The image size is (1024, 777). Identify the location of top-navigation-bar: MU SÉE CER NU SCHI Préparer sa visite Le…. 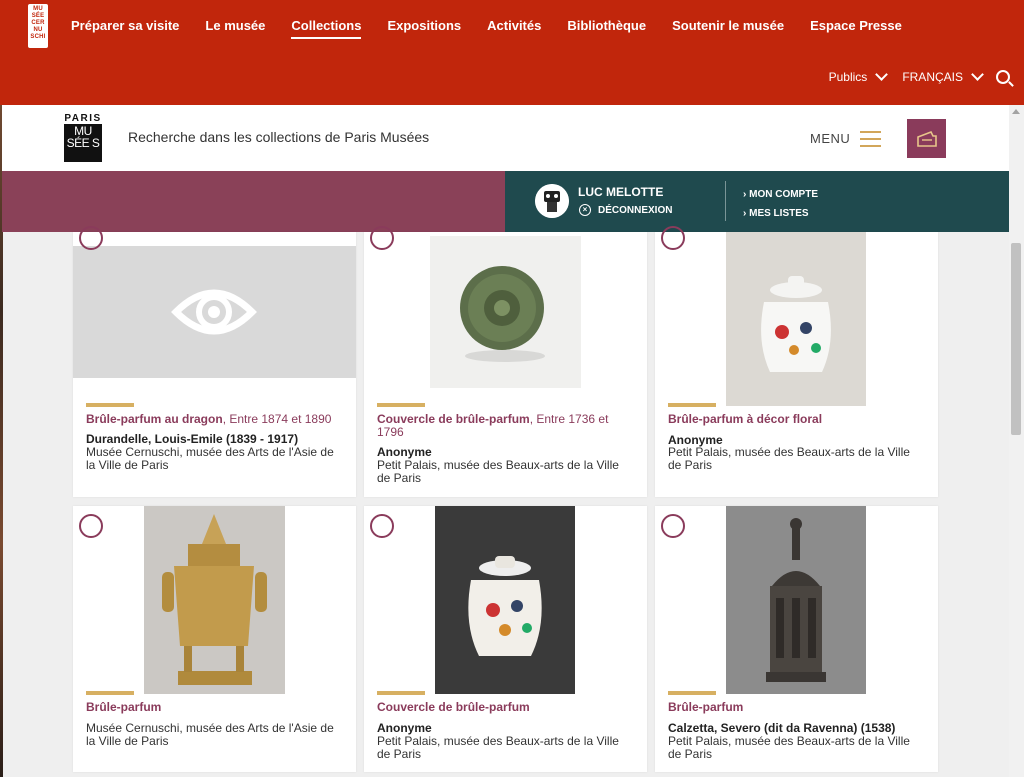
(512, 52).